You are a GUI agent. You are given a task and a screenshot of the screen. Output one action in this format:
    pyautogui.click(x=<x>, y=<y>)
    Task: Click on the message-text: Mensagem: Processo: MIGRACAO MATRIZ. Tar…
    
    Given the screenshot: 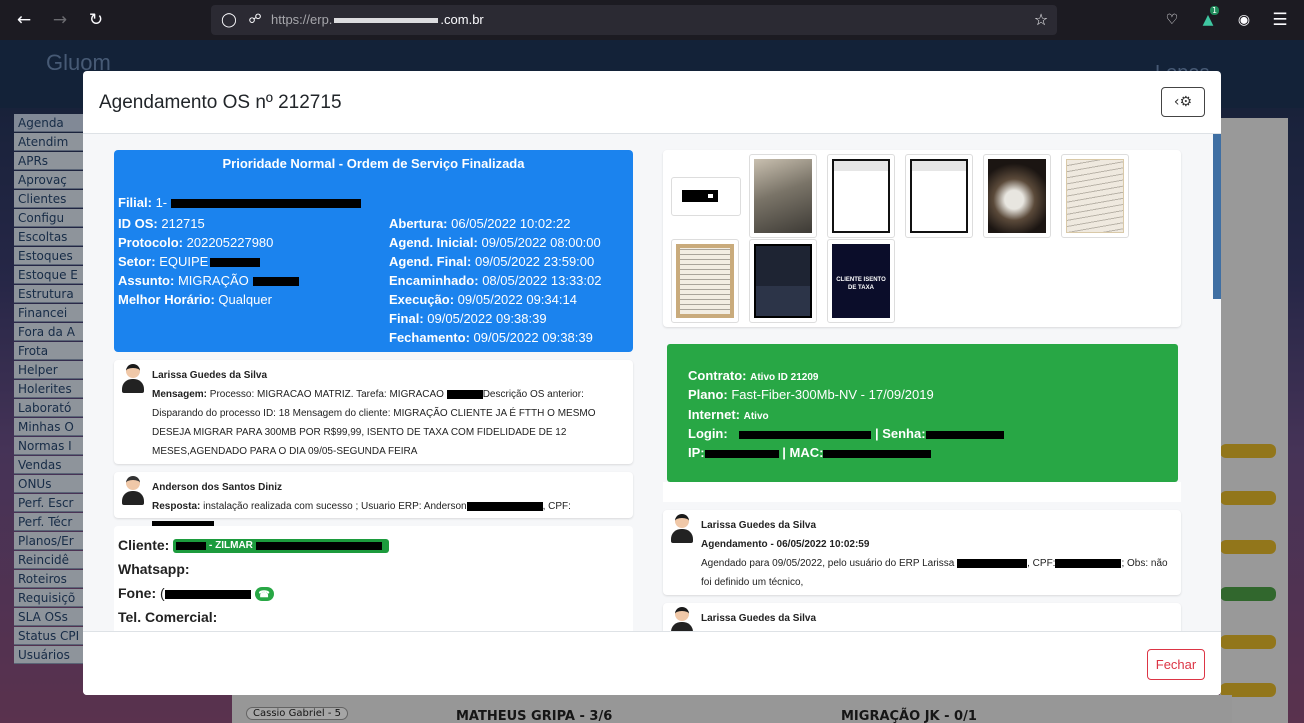 What is the action you would take?
    pyautogui.click(x=374, y=423)
    